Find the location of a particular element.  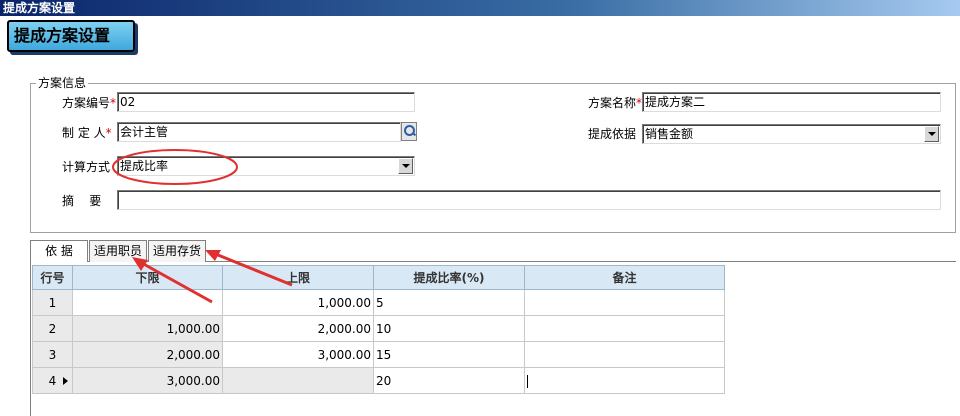

table-row: 1 1,000.00 5 is located at coordinates (378, 302).